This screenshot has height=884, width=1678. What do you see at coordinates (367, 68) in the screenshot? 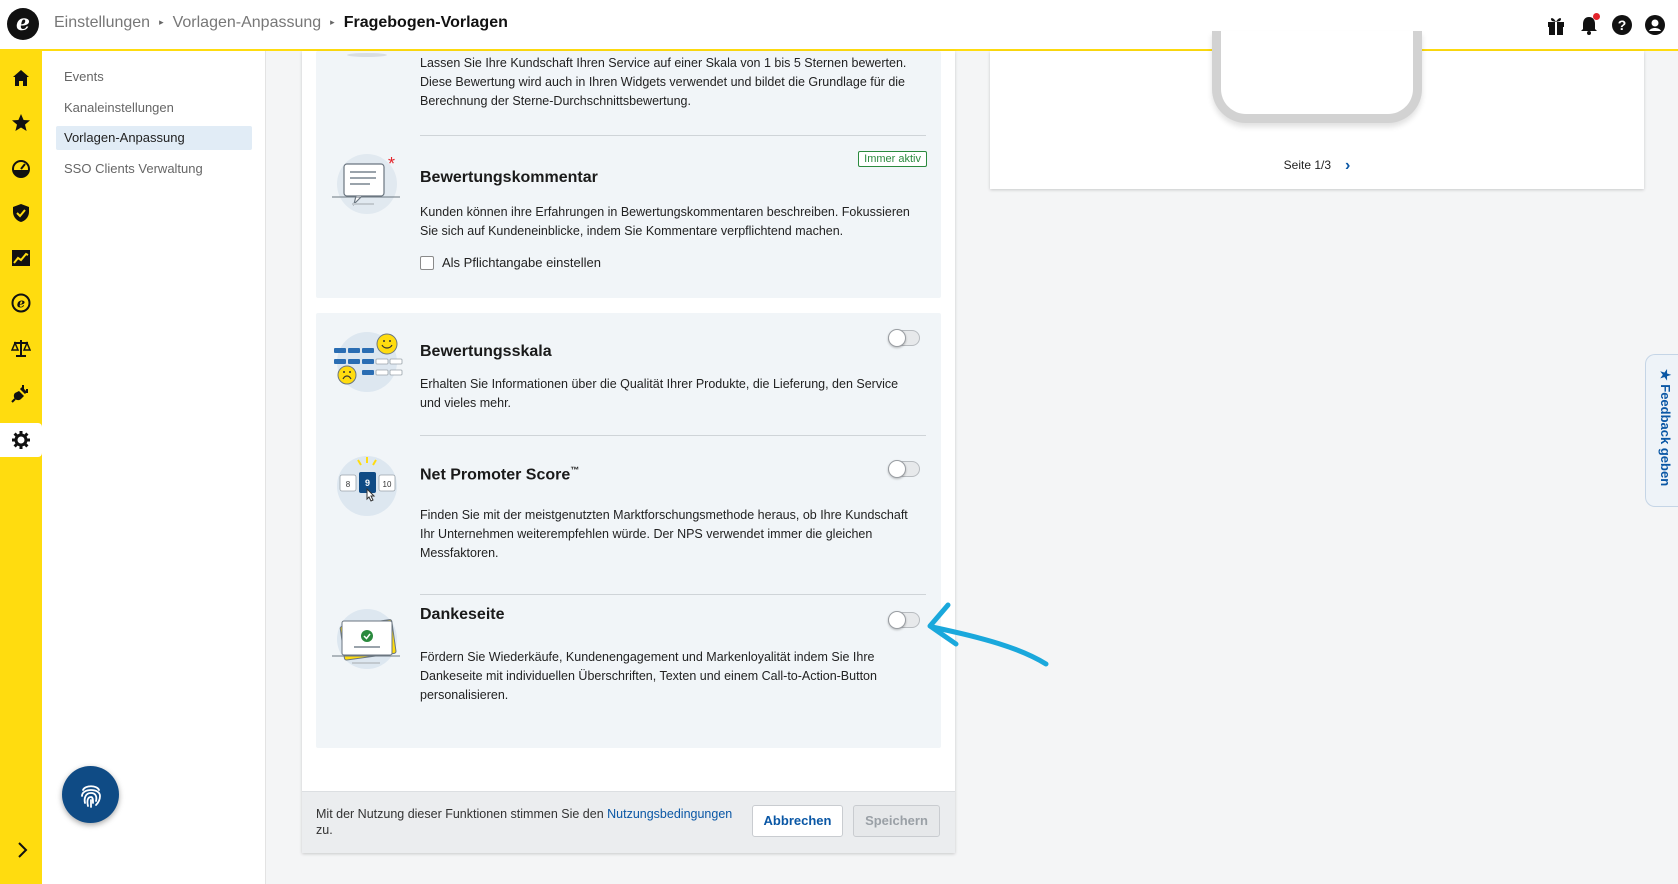
I see `star-rating-illustration` at bounding box center [367, 68].